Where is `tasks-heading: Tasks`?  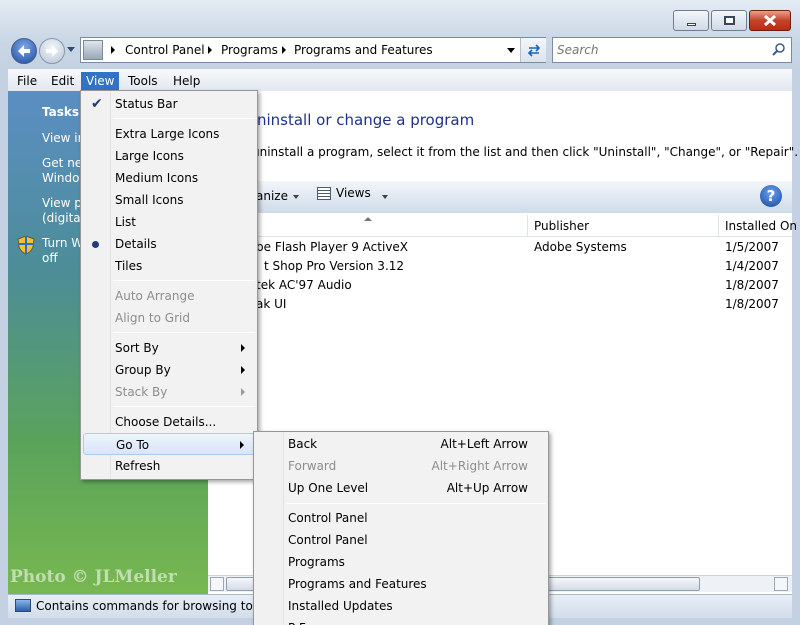
tasks-heading: Tasks is located at coordinates (61, 112).